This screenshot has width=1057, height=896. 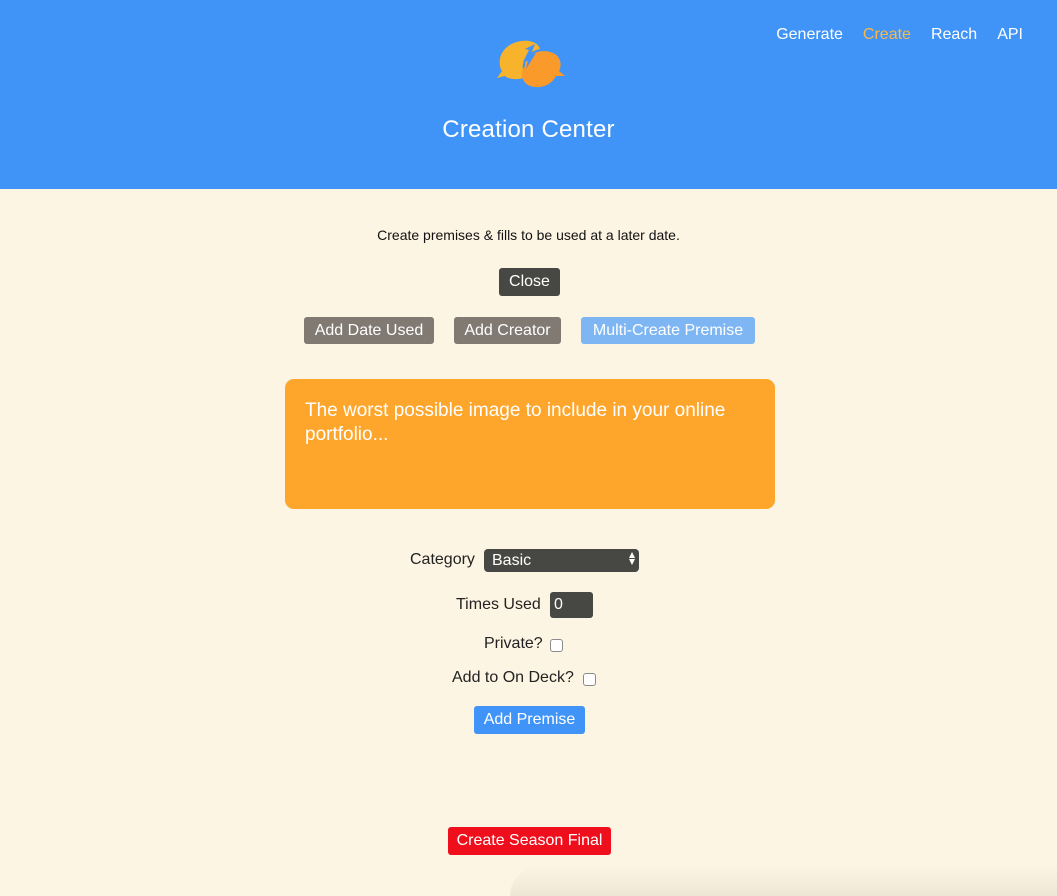 What do you see at coordinates (369, 330) in the screenshot?
I see `add-date-used-button: Add Date Used` at bounding box center [369, 330].